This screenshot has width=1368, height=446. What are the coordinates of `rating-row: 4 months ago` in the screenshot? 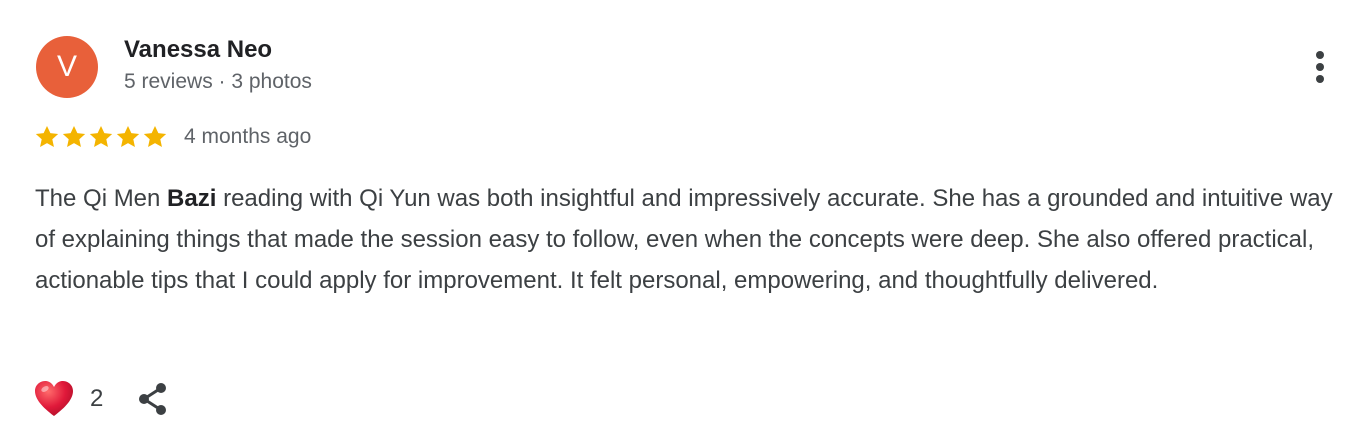 It's located at (172, 137).